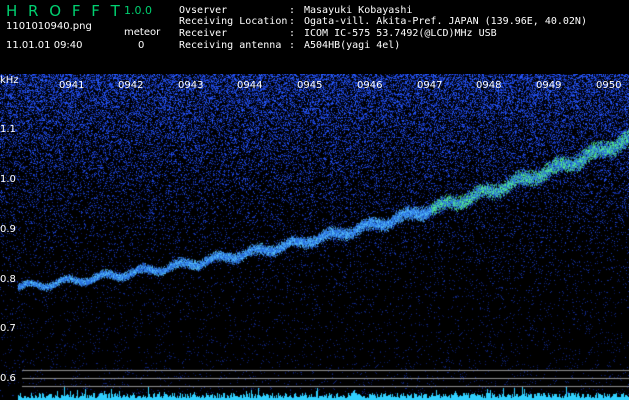 The width and height of the screenshot is (629, 400). Describe the element at coordinates (292, 10) in the screenshot. I see `observer-colon: :` at that location.